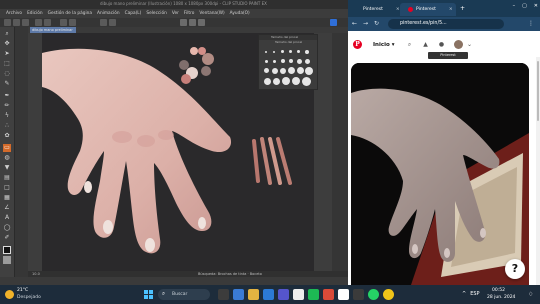 Image resolution: width=540 pixels, height=304 pixels. What do you see at coordinates (451, 9) in the screenshot?
I see `close-tab-icon: ×` at bounding box center [451, 9].